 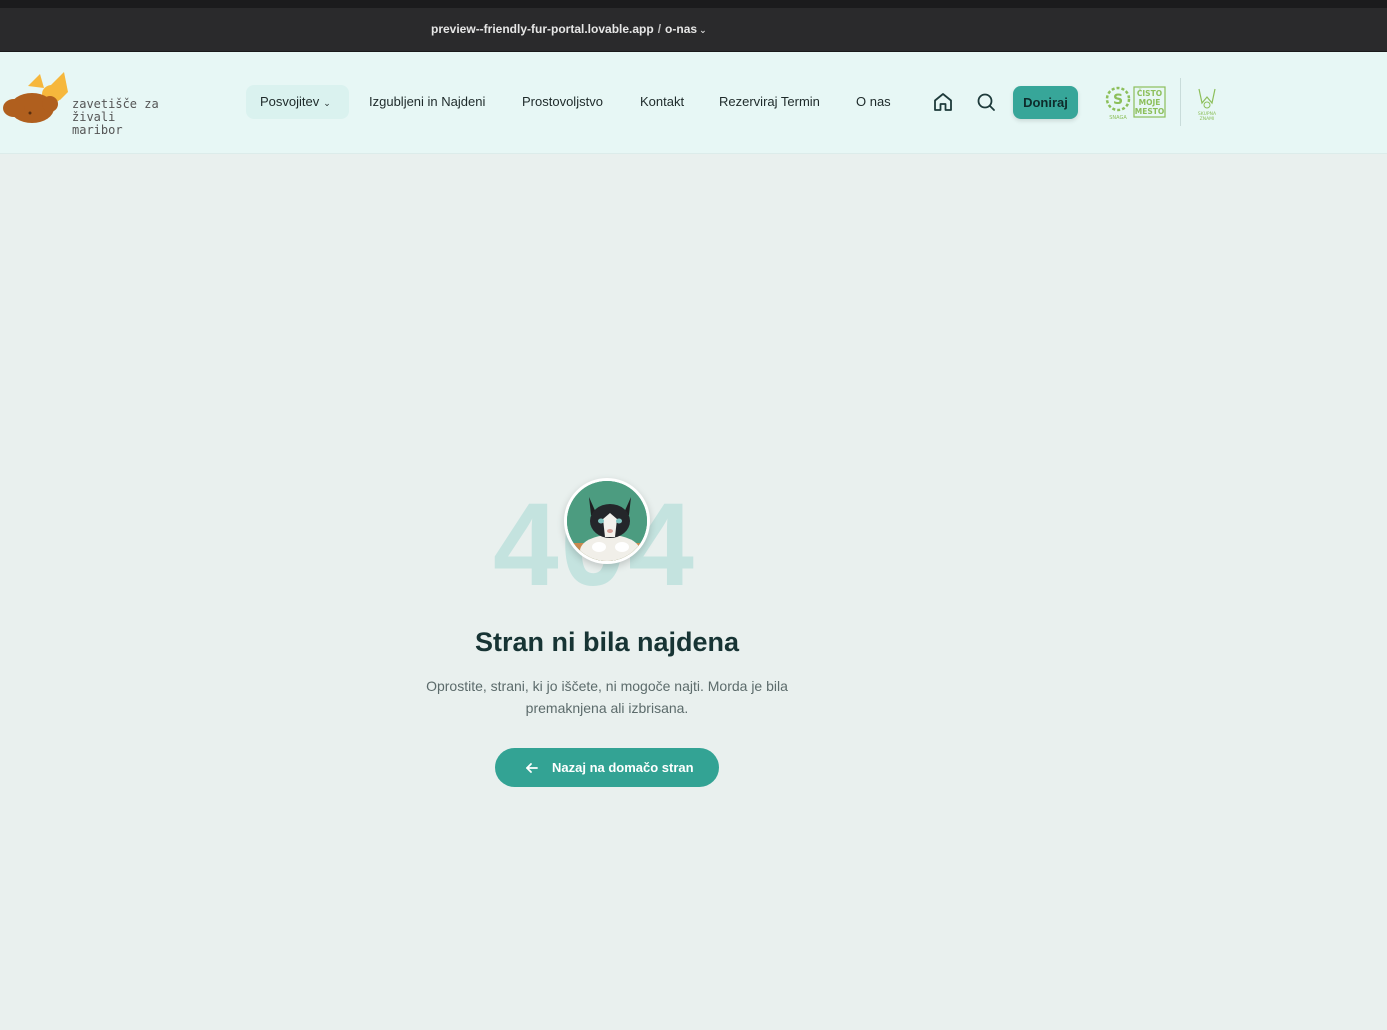 I want to click on nav-item-izgubljeni: Izgubljeni in Najdeni, so click(x=427, y=102).